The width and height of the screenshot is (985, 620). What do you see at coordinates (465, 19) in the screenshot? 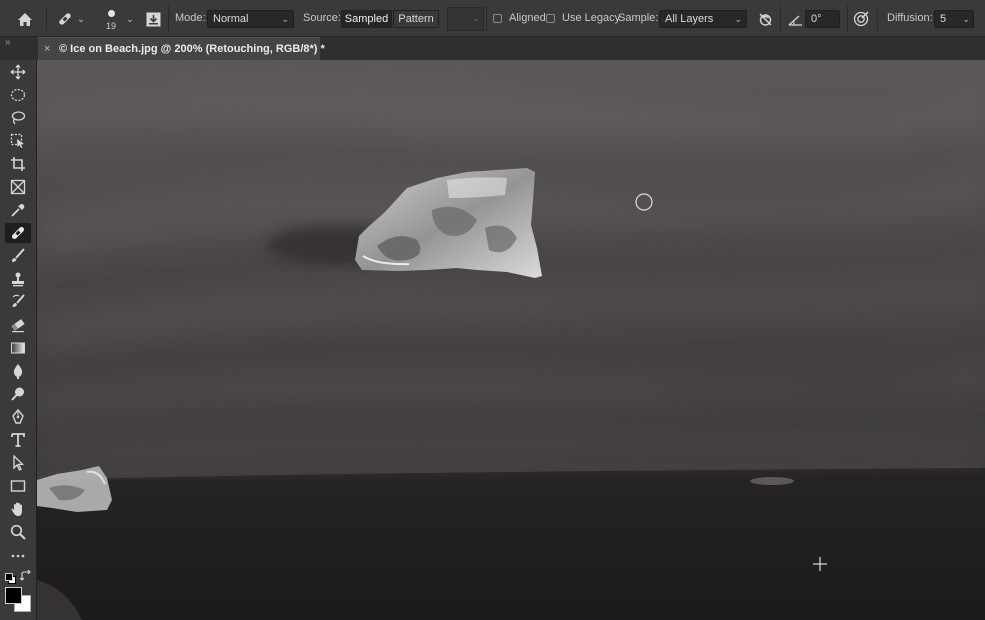
I see `pattern-picker: ⌄` at bounding box center [465, 19].